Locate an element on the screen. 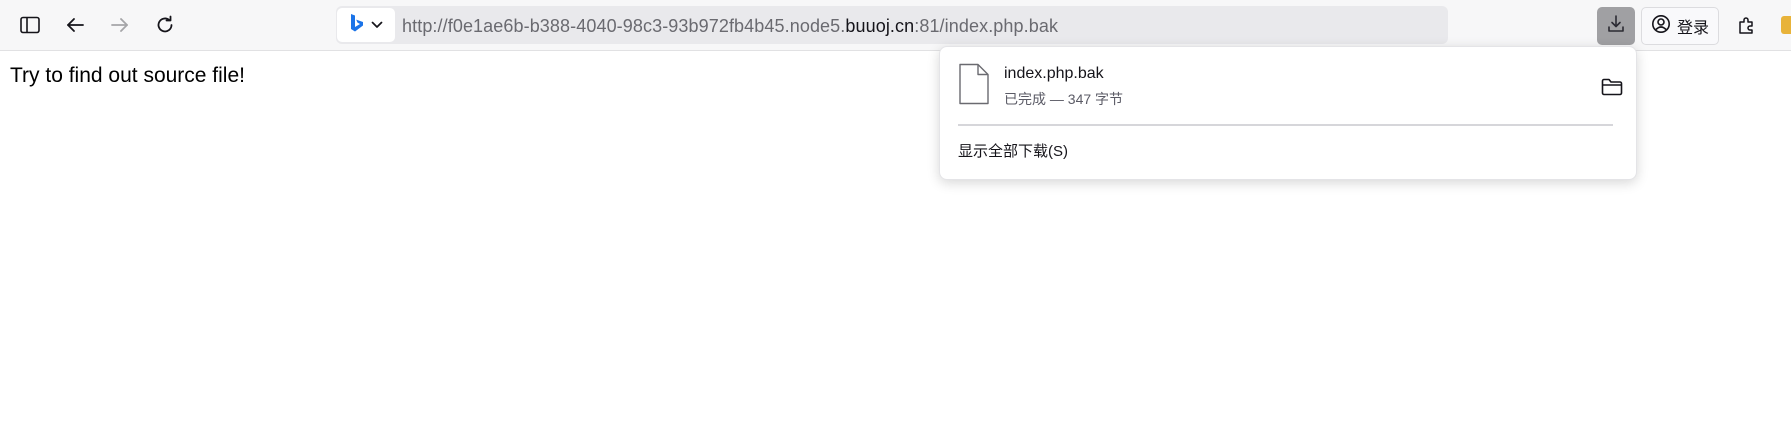 The height and width of the screenshot is (427, 1791). bing-icon is located at coordinates (357, 25).